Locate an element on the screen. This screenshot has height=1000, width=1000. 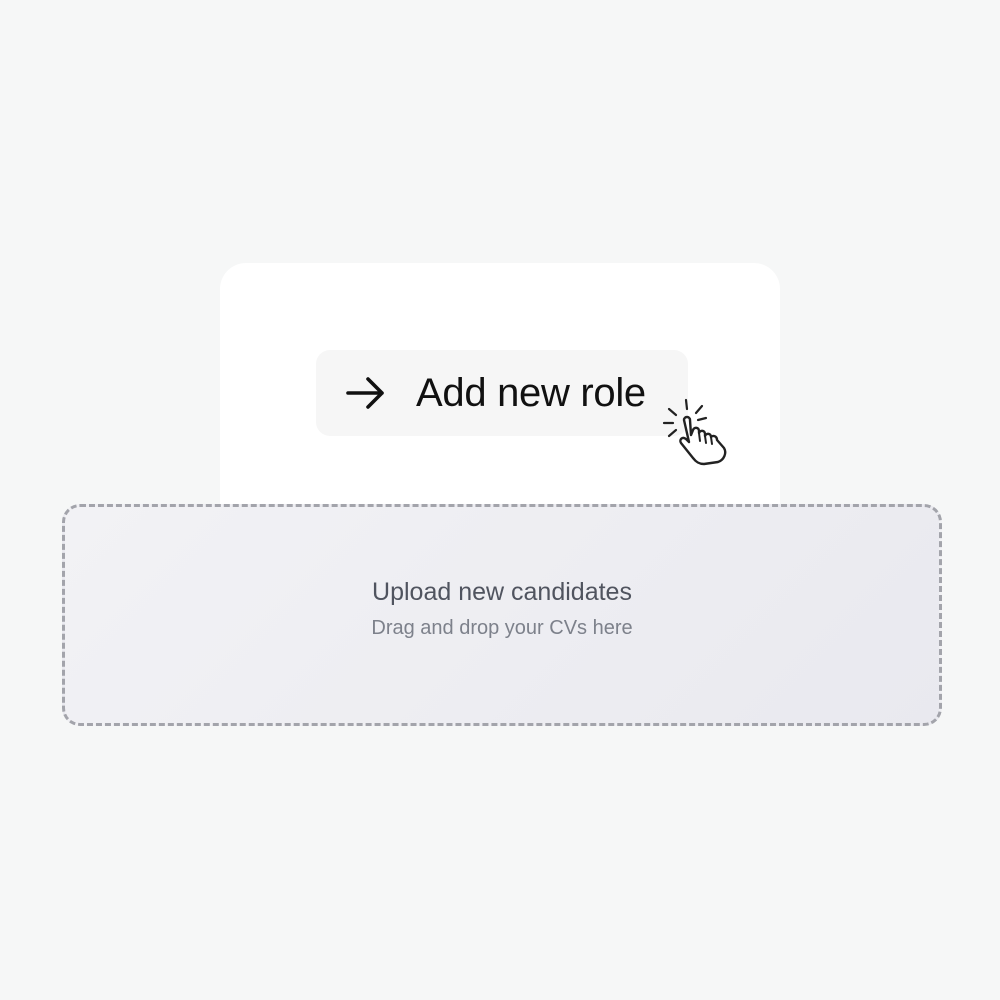
add-new-role-button: Add new role is located at coordinates (502, 393).